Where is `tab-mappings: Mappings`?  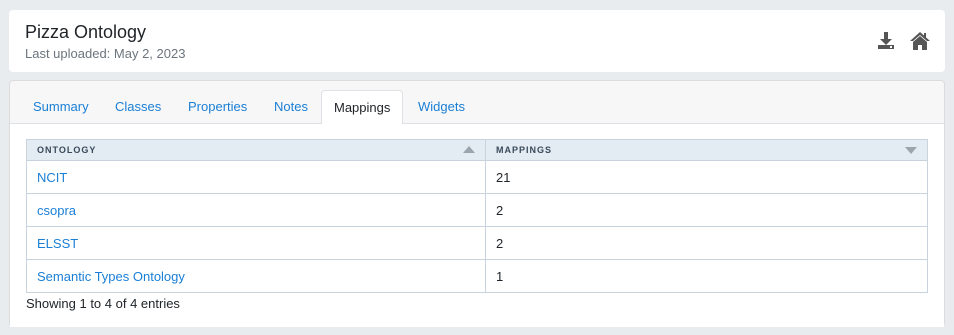 tab-mappings: Mappings is located at coordinates (362, 107).